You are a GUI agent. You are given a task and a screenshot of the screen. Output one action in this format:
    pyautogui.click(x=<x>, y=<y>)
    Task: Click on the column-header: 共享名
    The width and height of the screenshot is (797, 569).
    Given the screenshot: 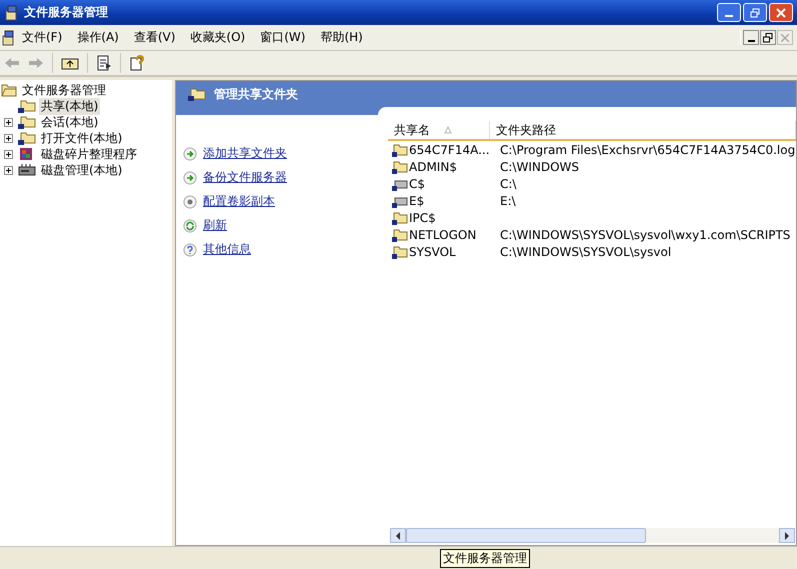 What is the action you would take?
    pyautogui.click(x=439, y=130)
    